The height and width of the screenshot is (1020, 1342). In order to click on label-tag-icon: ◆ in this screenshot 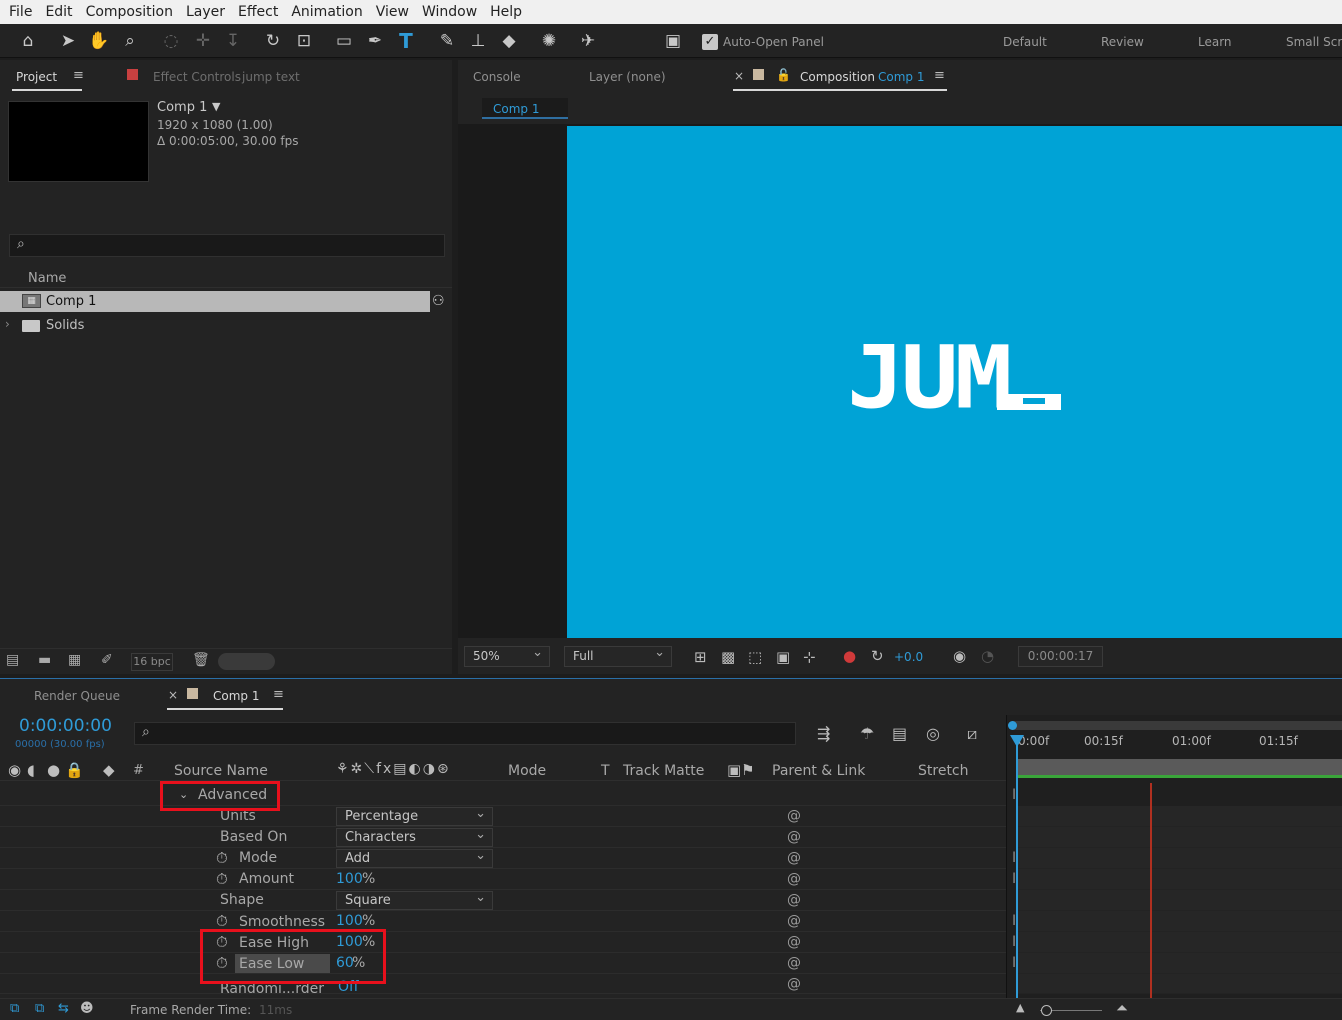, I will do `click(109, 770)`.